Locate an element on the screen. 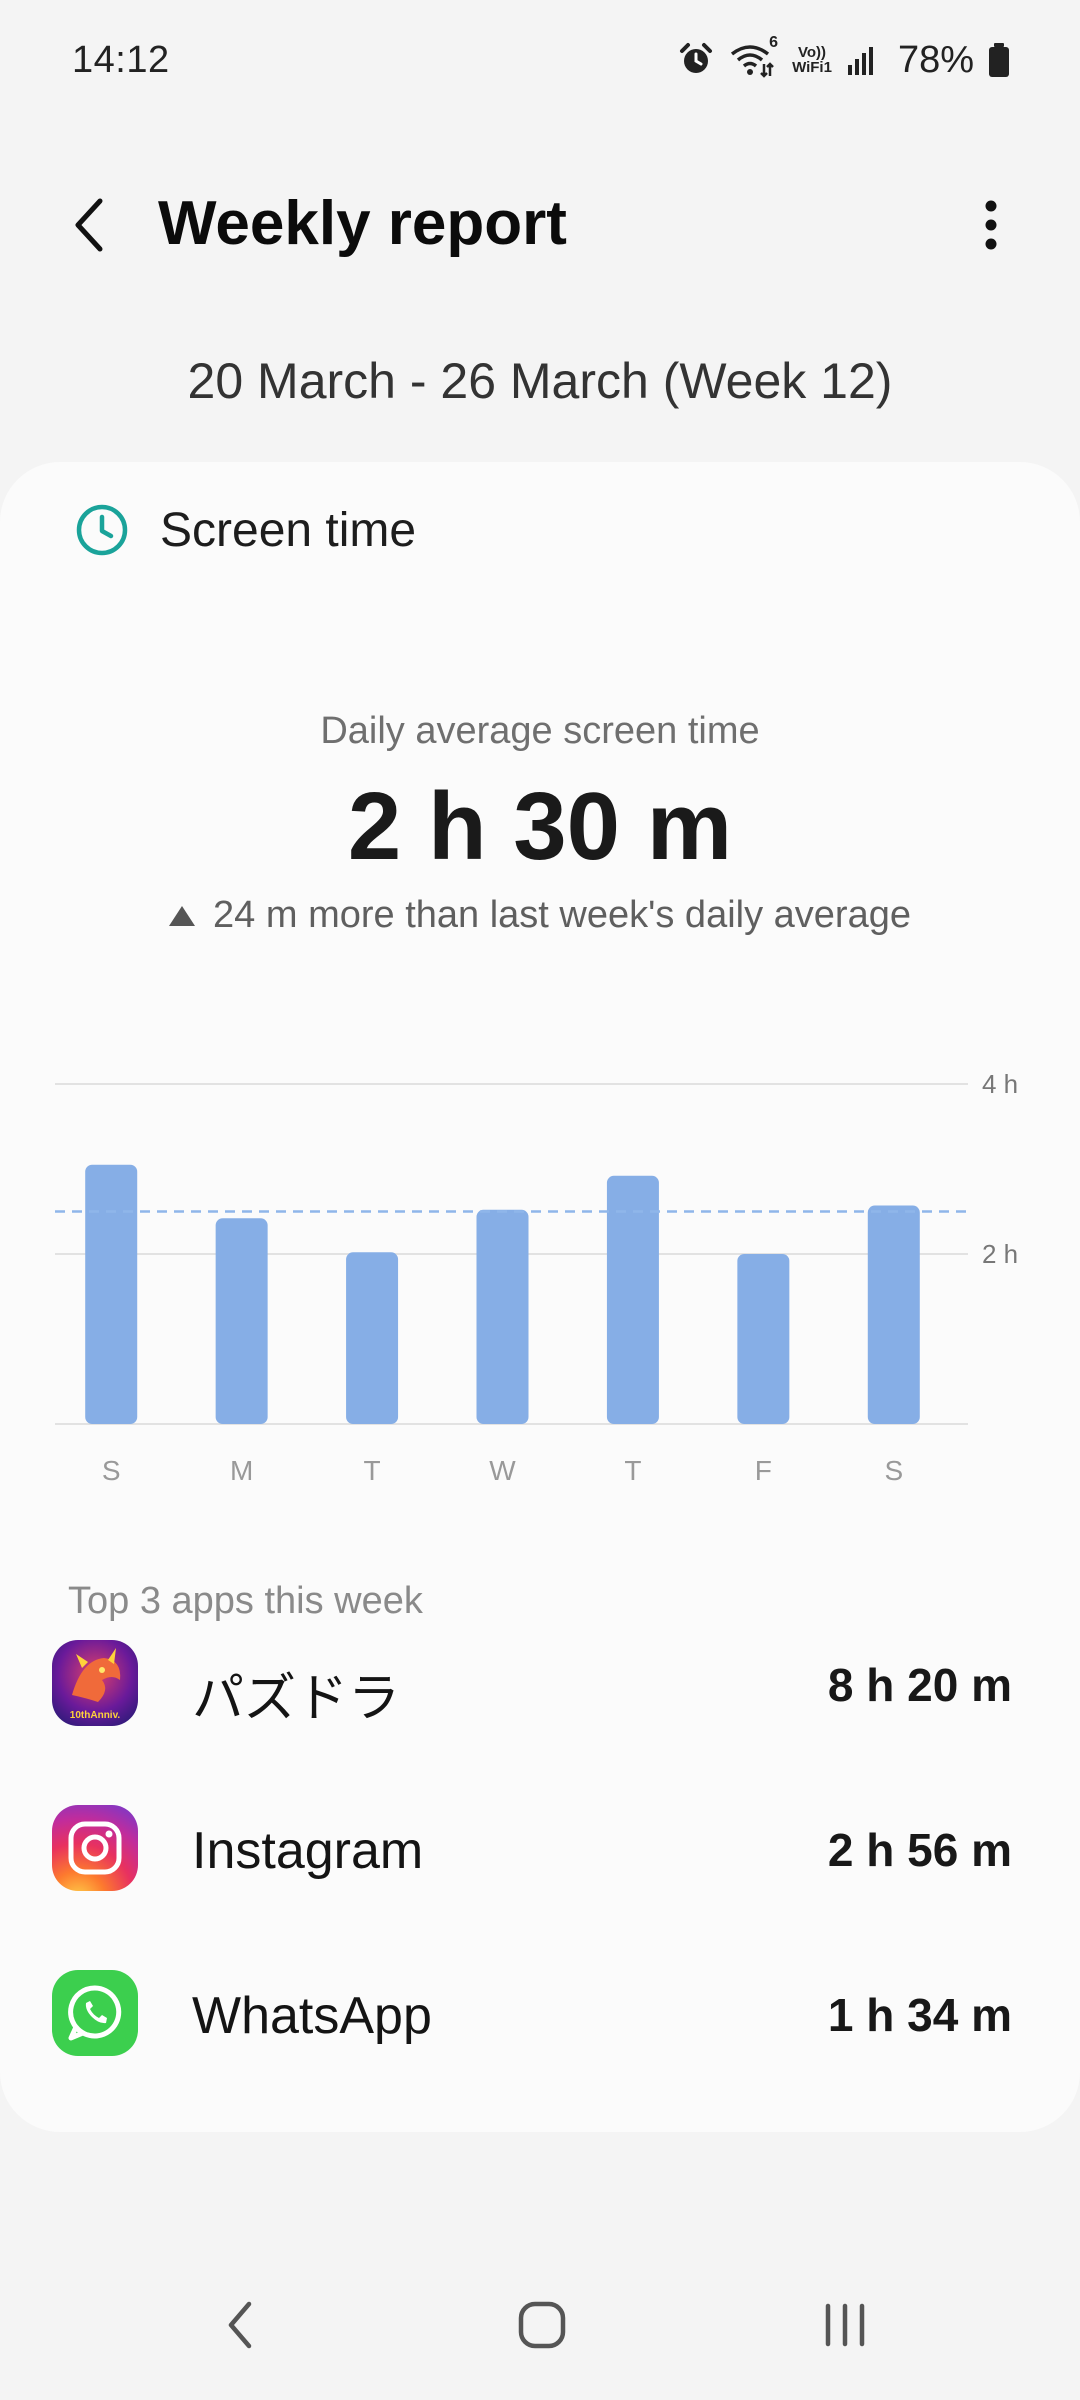 Image resolution: width=1080 pixels, height=2400 pixels. app-row-2: WhatsApp 1 h 34 m is located at coordinates (540, 2012).